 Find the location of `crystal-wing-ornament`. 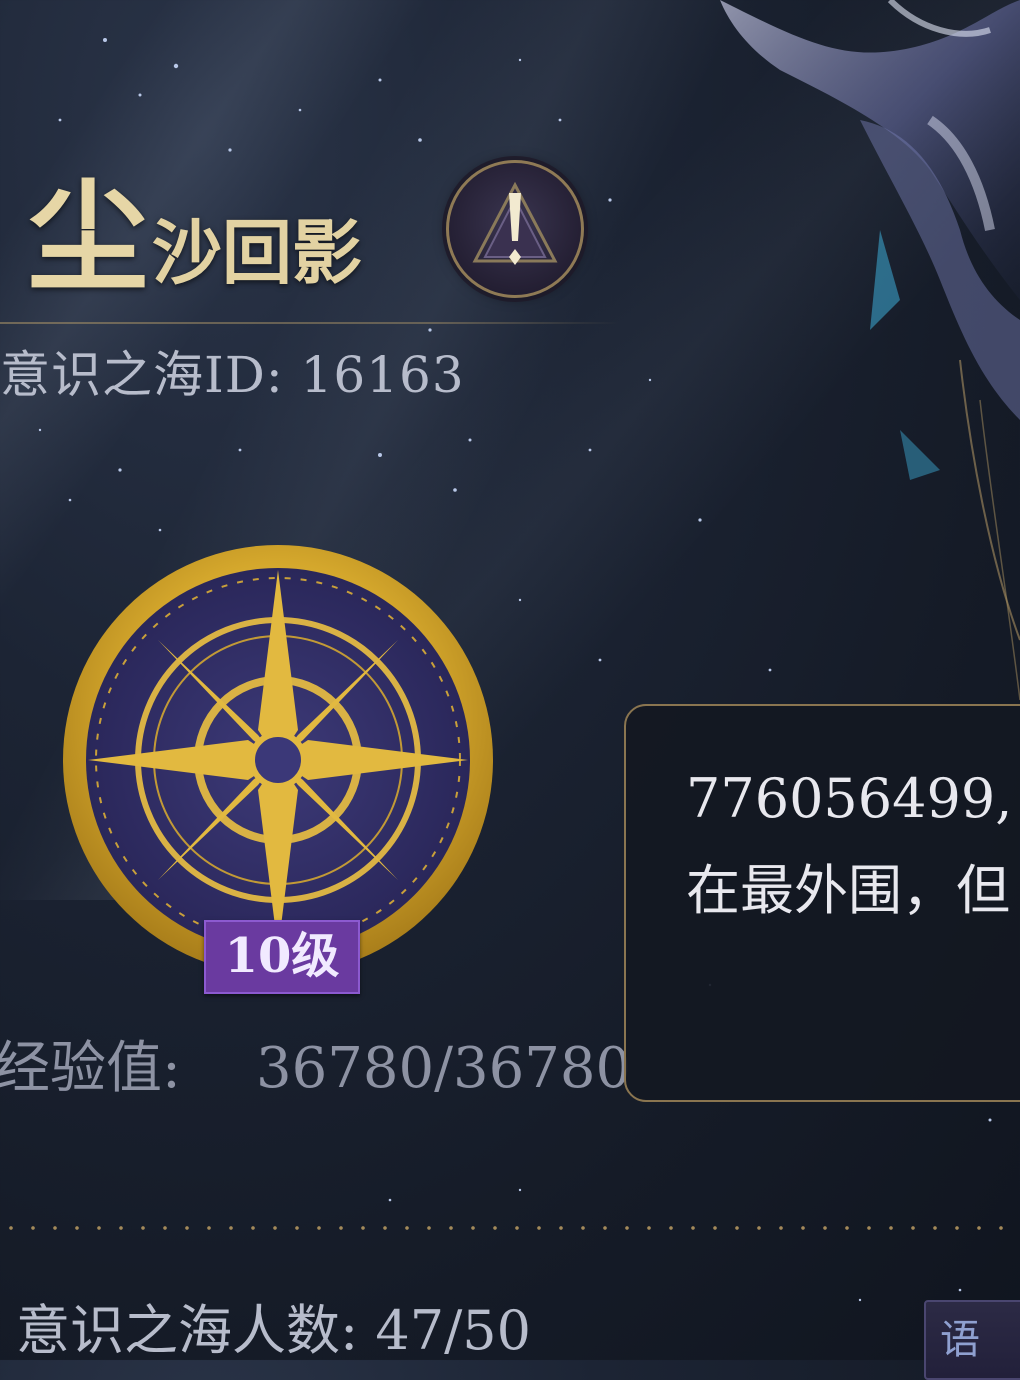

crystal-wing-ornament is located at coordinates (870, 350).